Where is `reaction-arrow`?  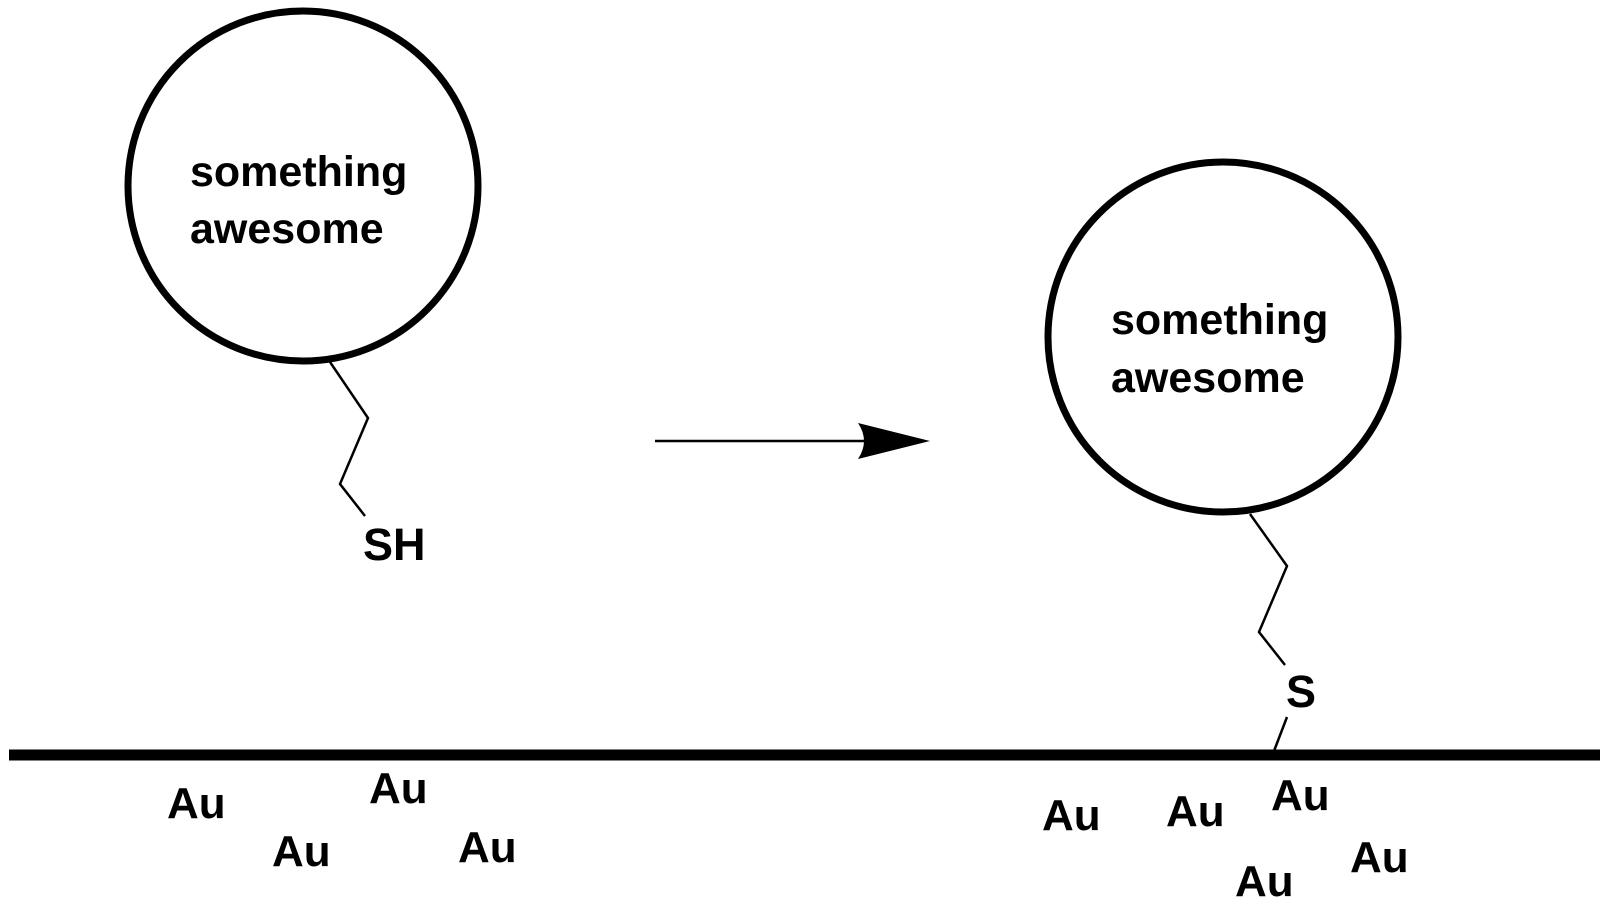 reaction-arrow is located at coordinates (792, 441).